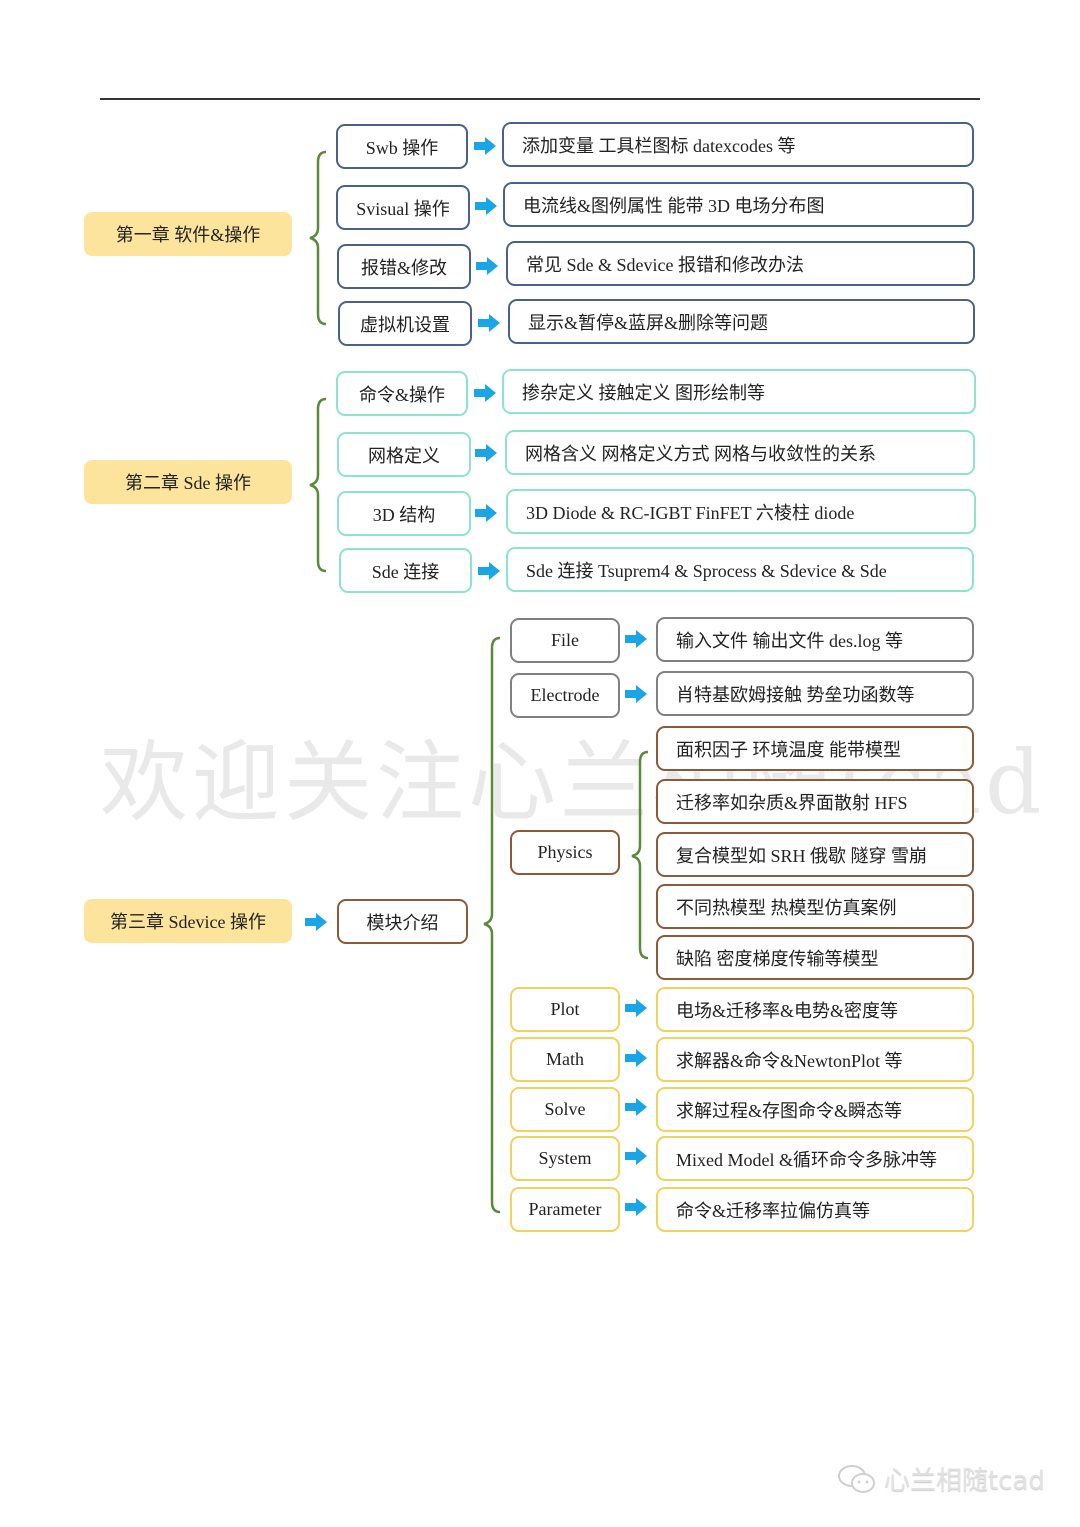  I want to click on chapter-1-node-swb: Swb 操作, so click(402, 146).